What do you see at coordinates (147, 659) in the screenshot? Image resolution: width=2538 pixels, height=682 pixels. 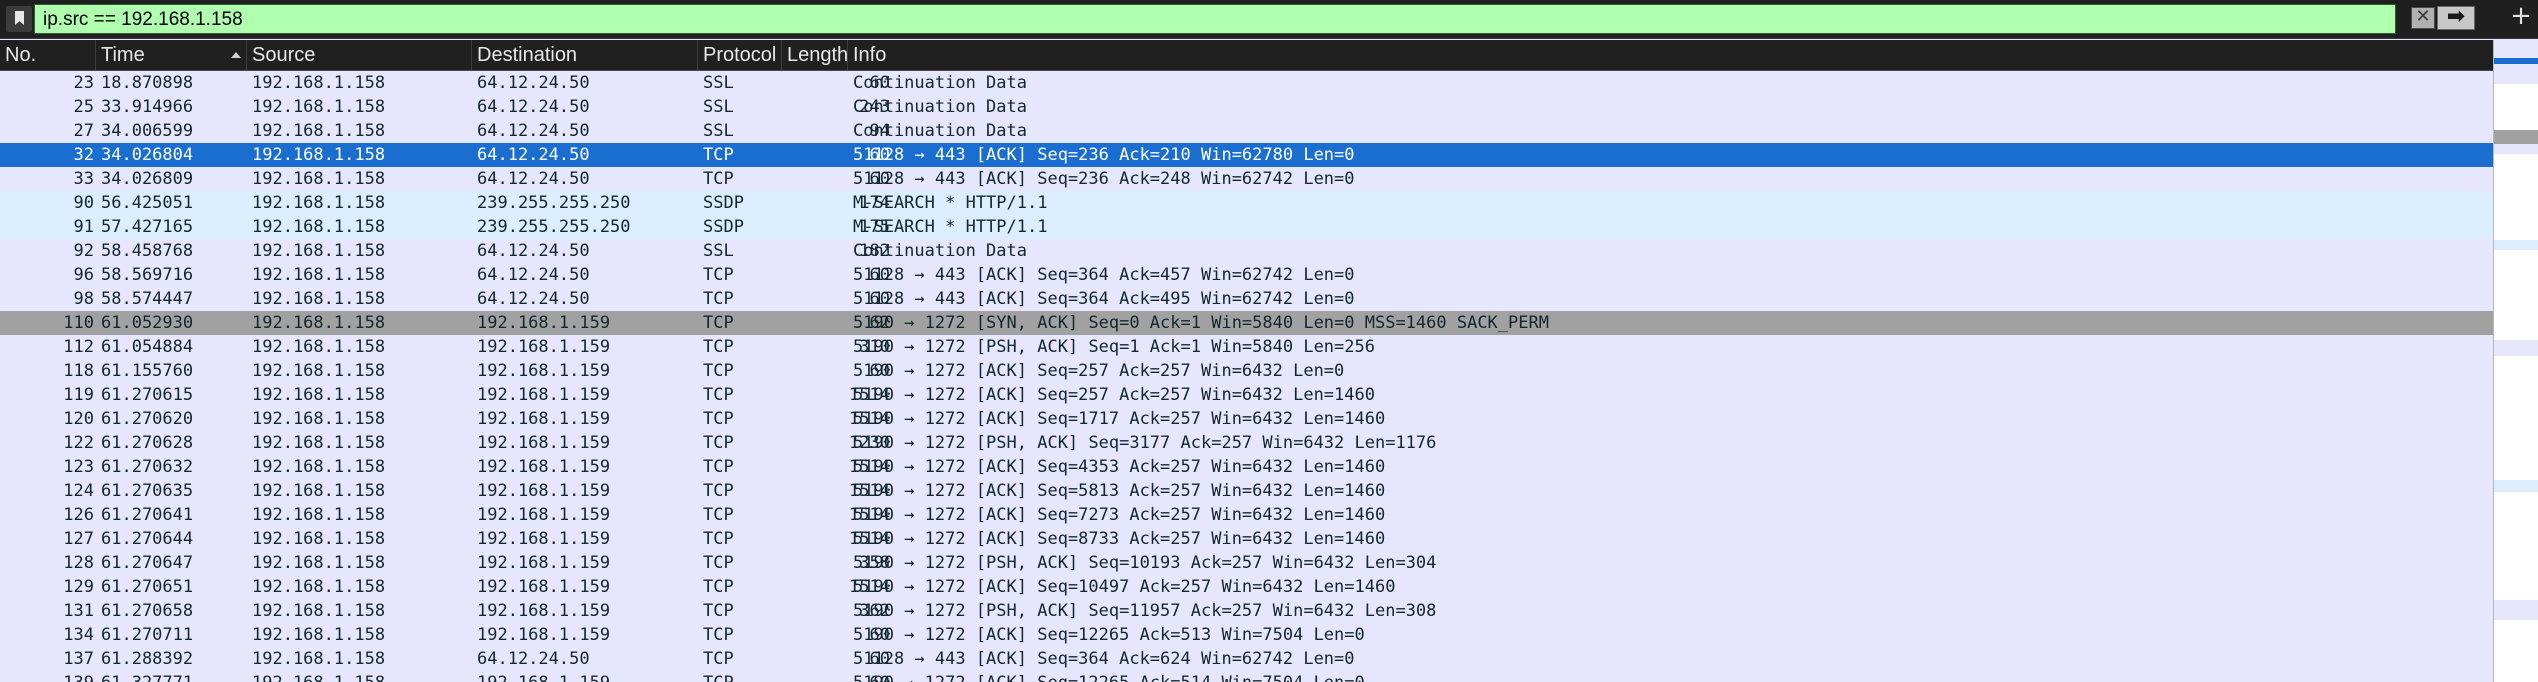 I see `packet-time: 61.288392` at bounding box center [147, 659].